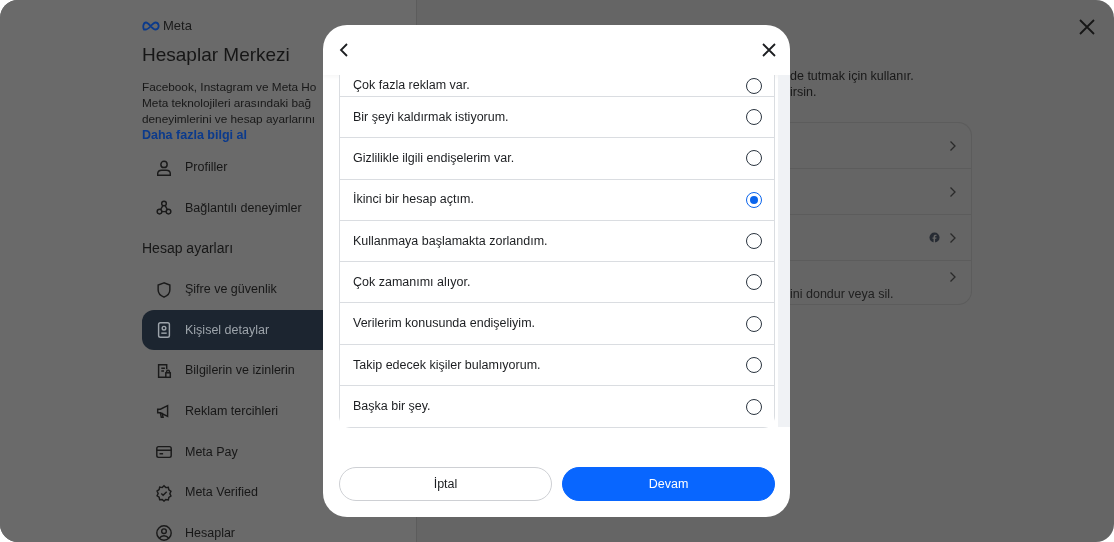 The height and width of the screenshot is (542, 1114). Describe the element at coordinates (668, 484) in the screenshot. I see `continue-button: Devam` at that location.